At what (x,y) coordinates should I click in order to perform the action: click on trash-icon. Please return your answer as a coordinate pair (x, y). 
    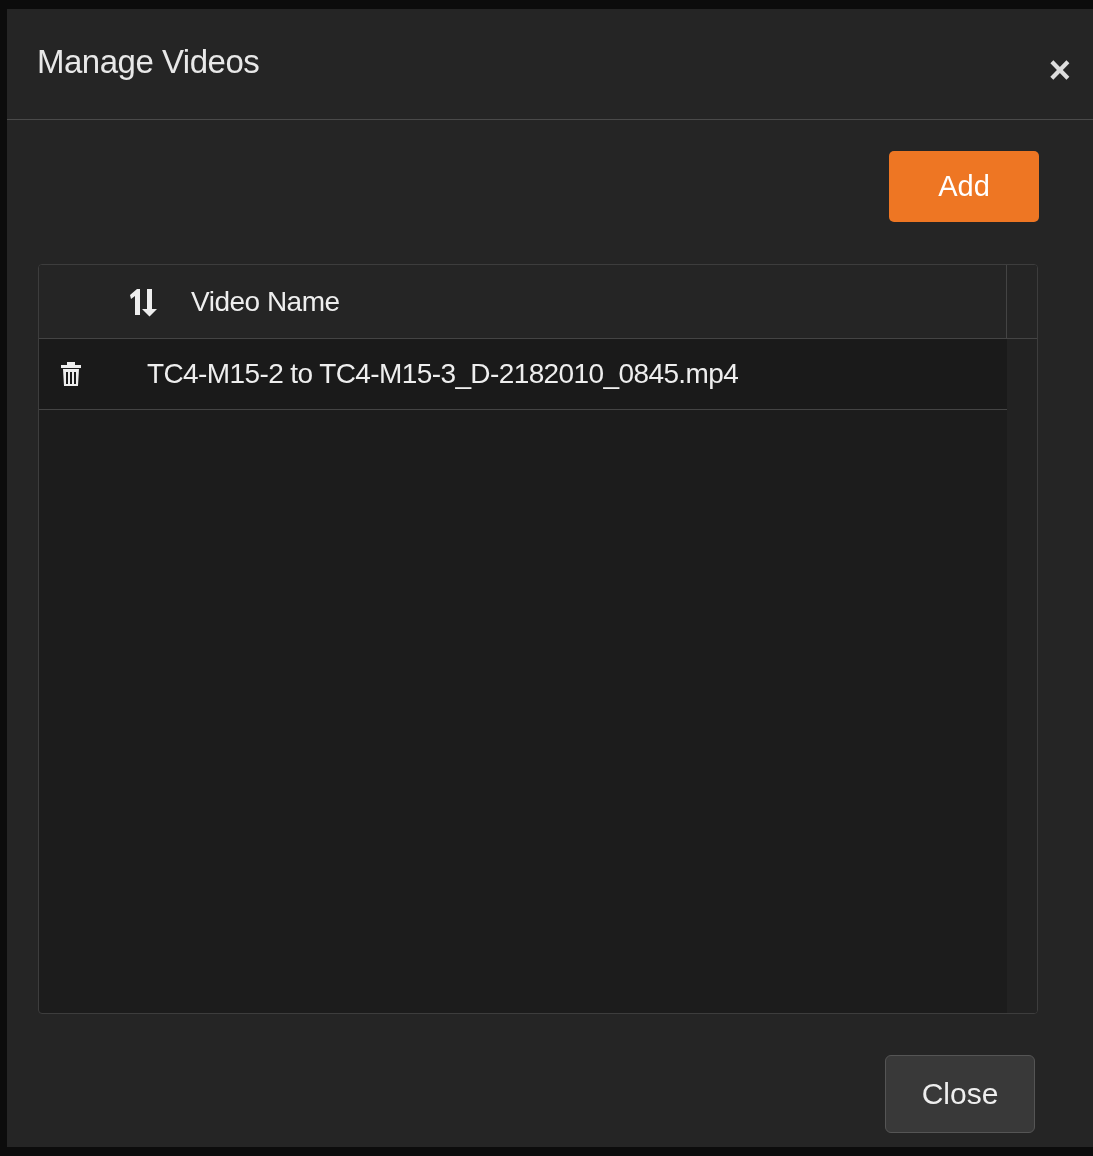
    Looking at the image, I should click on (71, 374).